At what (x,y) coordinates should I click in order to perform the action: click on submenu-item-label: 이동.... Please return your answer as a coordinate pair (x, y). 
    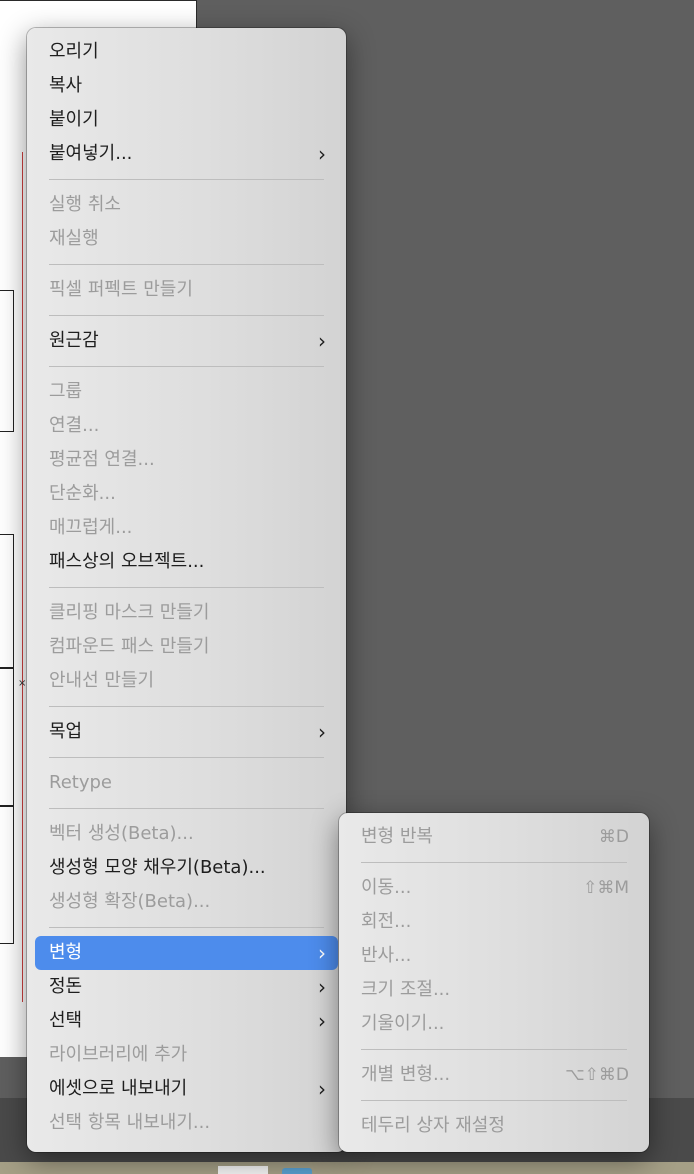
    Looking at the image, I should click on (386, 887).